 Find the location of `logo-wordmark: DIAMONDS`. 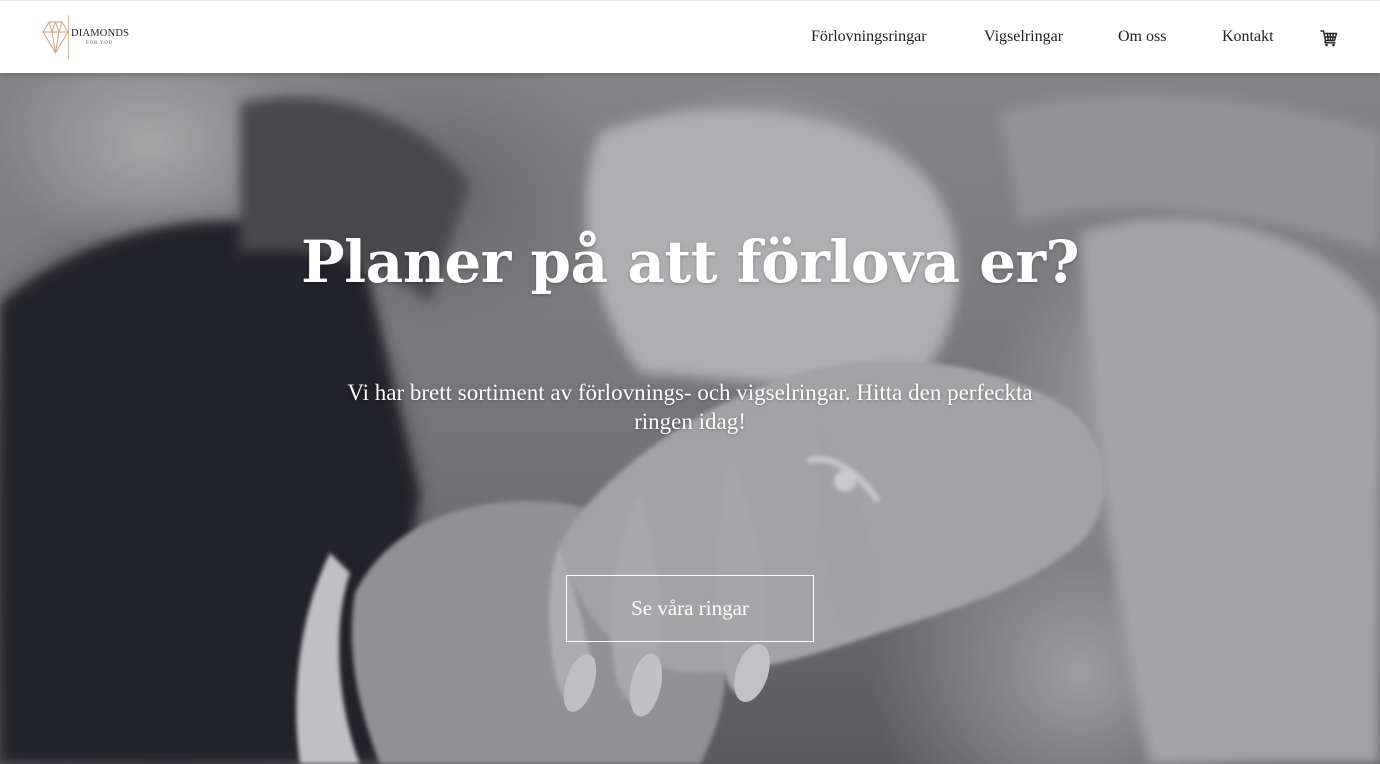

logo-wordmark: DIAMONDS is located at coordinates (100, 33).